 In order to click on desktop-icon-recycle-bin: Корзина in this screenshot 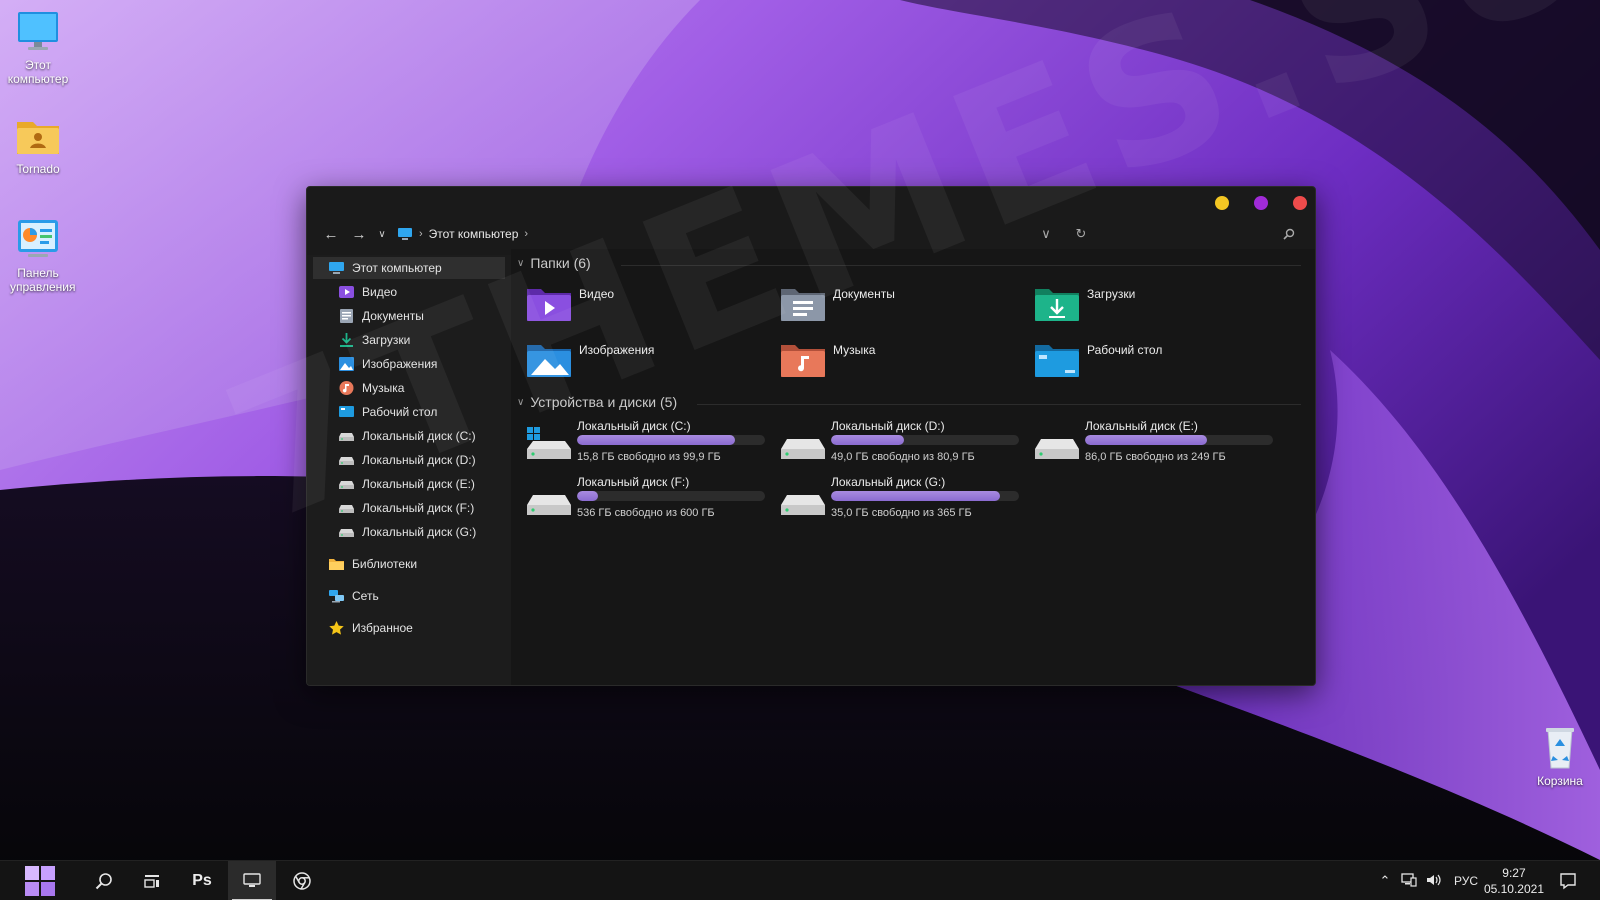, I will do `click(1560, 757)`.